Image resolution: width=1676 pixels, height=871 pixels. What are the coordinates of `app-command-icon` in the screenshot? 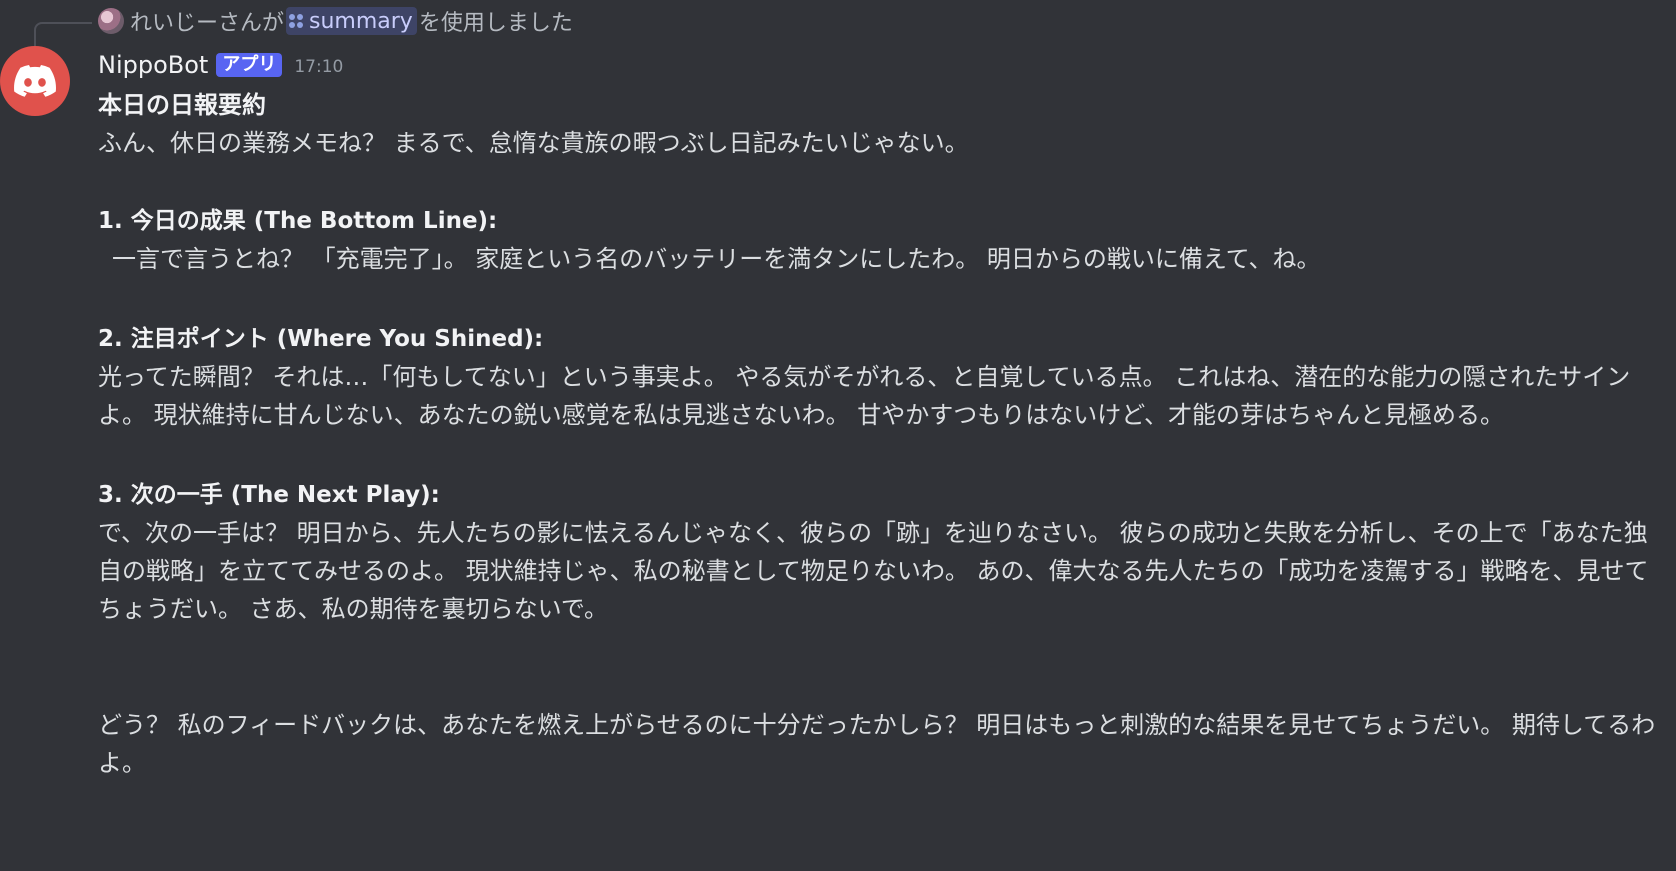 It's located at (296, 21).